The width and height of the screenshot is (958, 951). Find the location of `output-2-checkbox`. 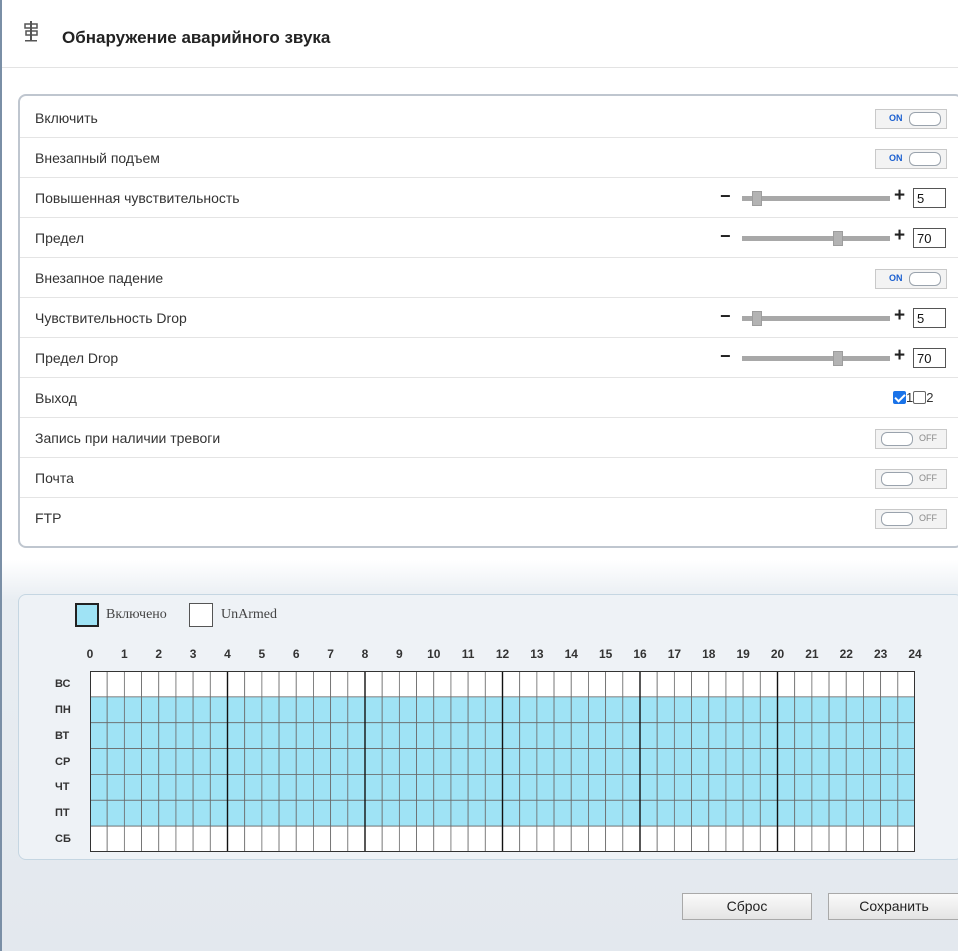

output-2-checkbox is located at coordinates (920, 397).